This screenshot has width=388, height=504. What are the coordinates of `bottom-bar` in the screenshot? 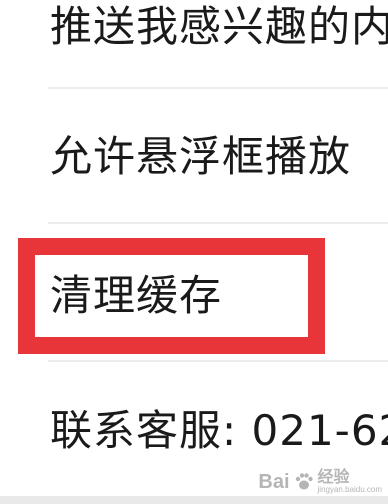 It's located at (194, 500).